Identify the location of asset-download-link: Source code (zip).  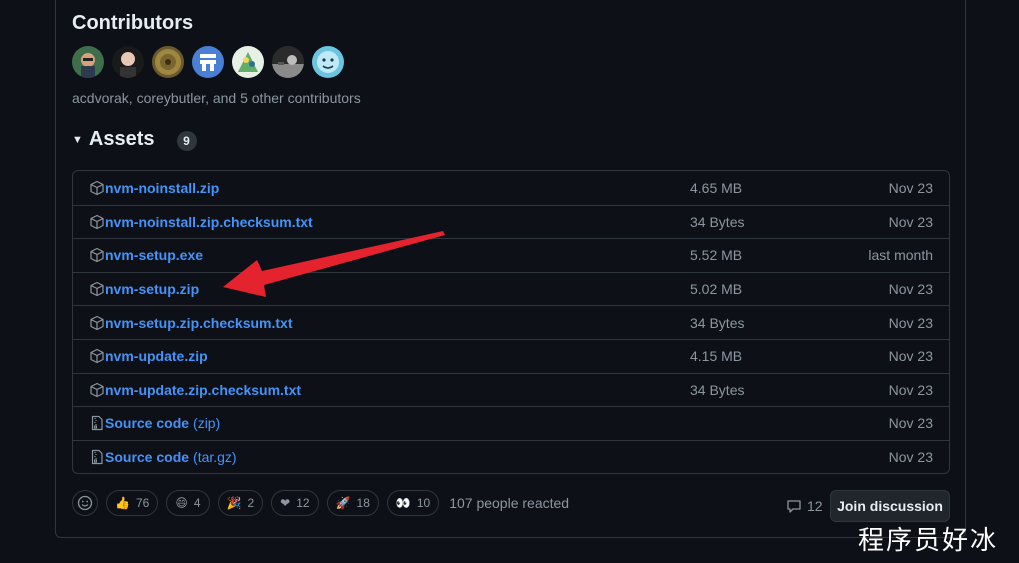
(154, 423).